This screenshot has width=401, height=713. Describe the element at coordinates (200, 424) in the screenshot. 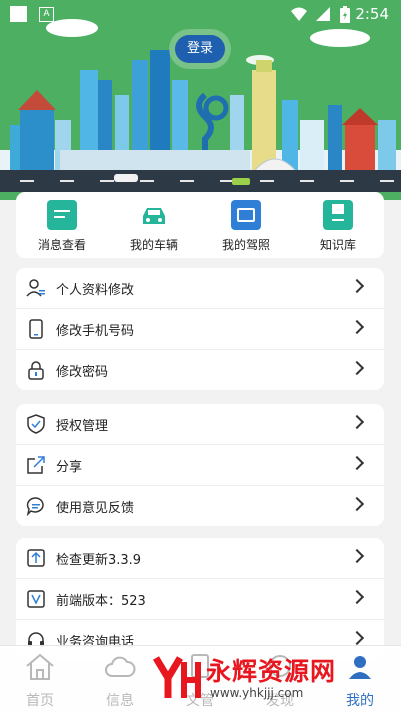

I see `menu-item-authorization: 授权管理` at that location.